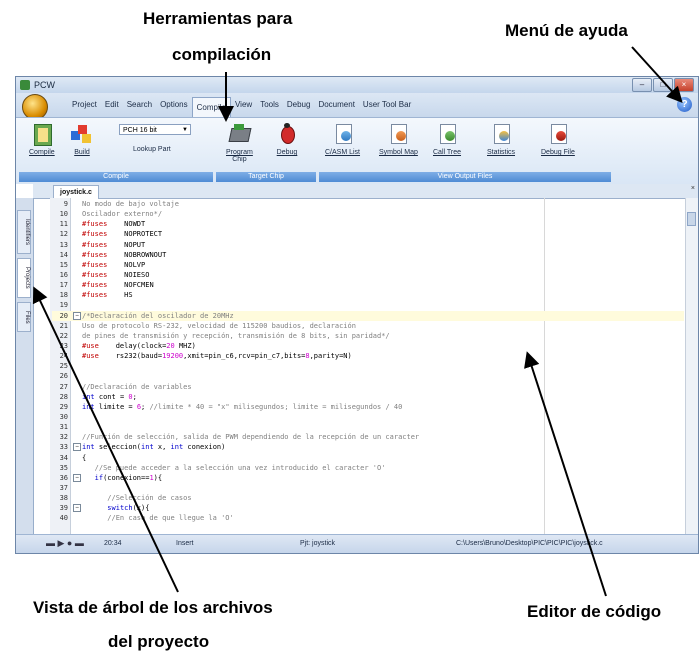  I want to click on program-chip-button: Program Chip, so click(239, 142).